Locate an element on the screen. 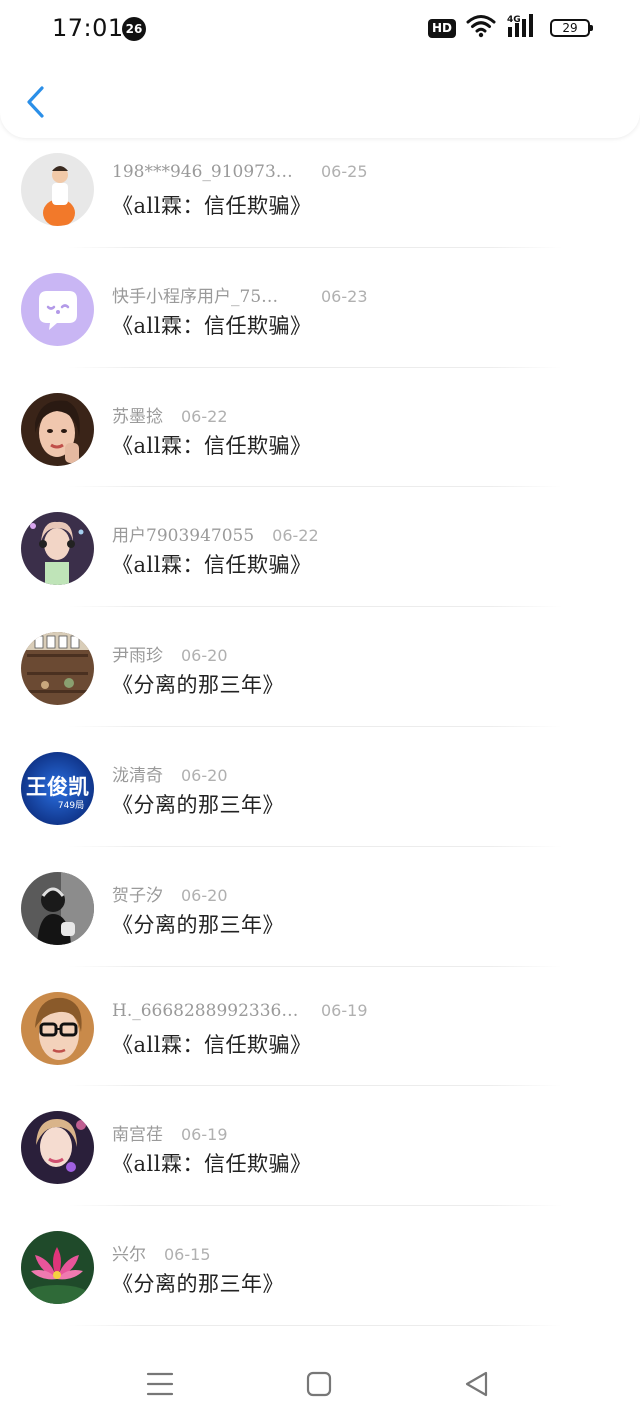  notification-count-badge: 26 is located at coordinates (134, 29).